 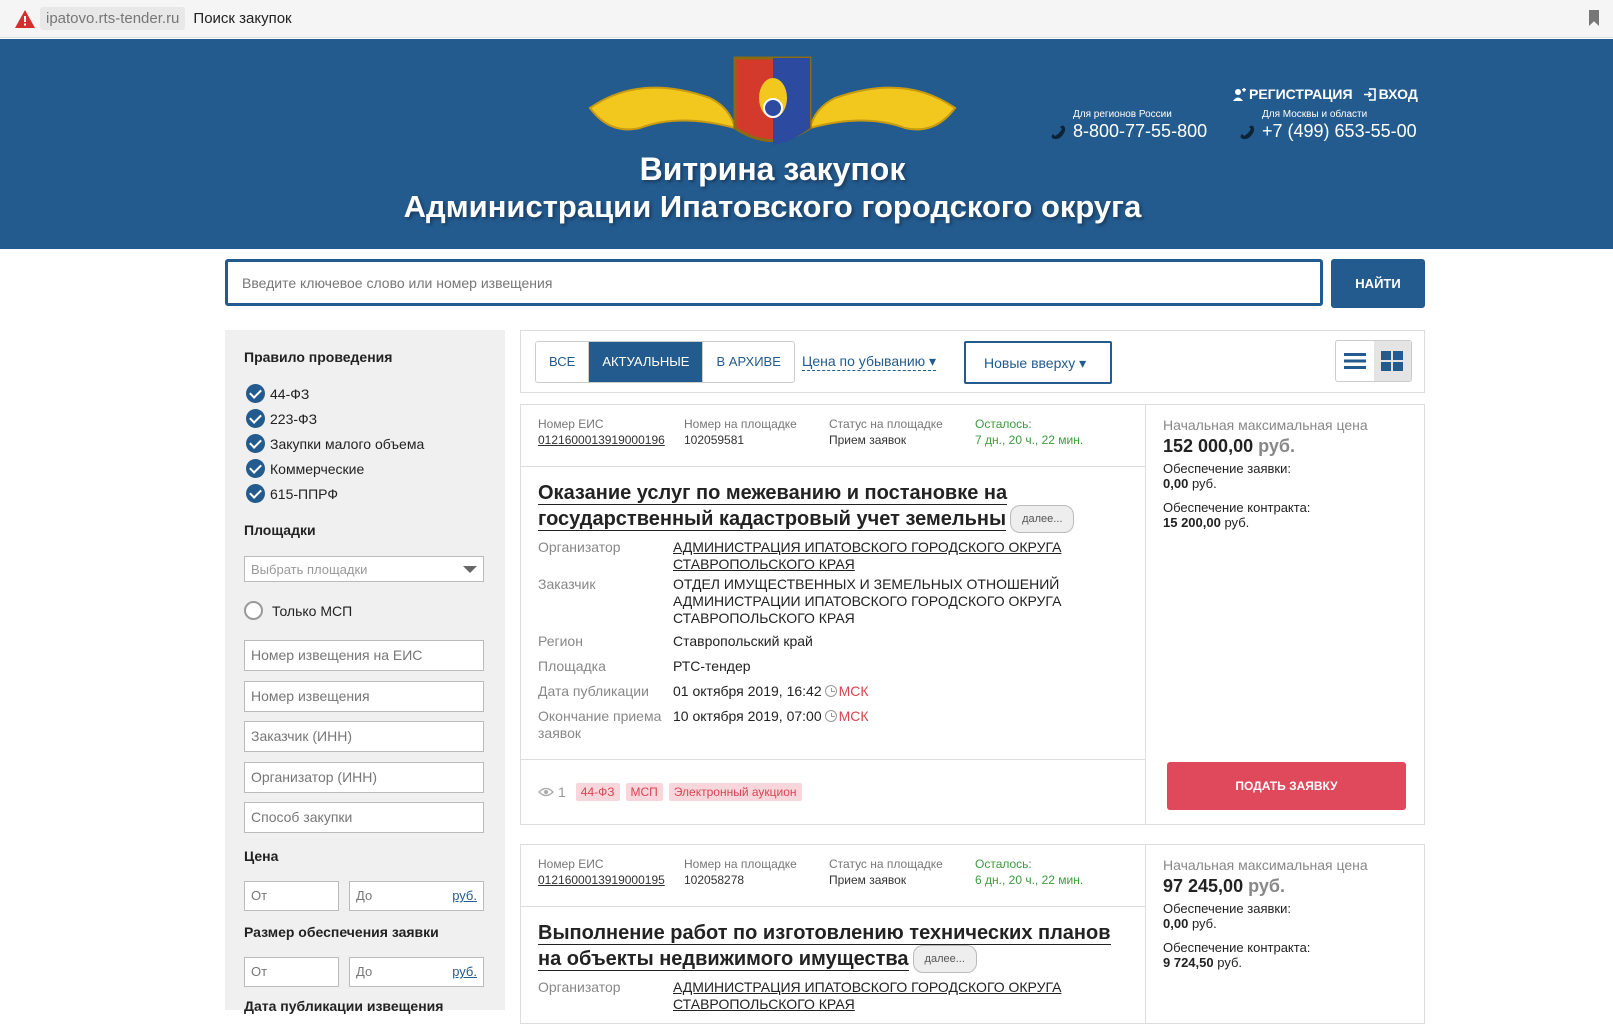 I want to click on tag-method: Электронный аукцион, so click(x=735, y=792).